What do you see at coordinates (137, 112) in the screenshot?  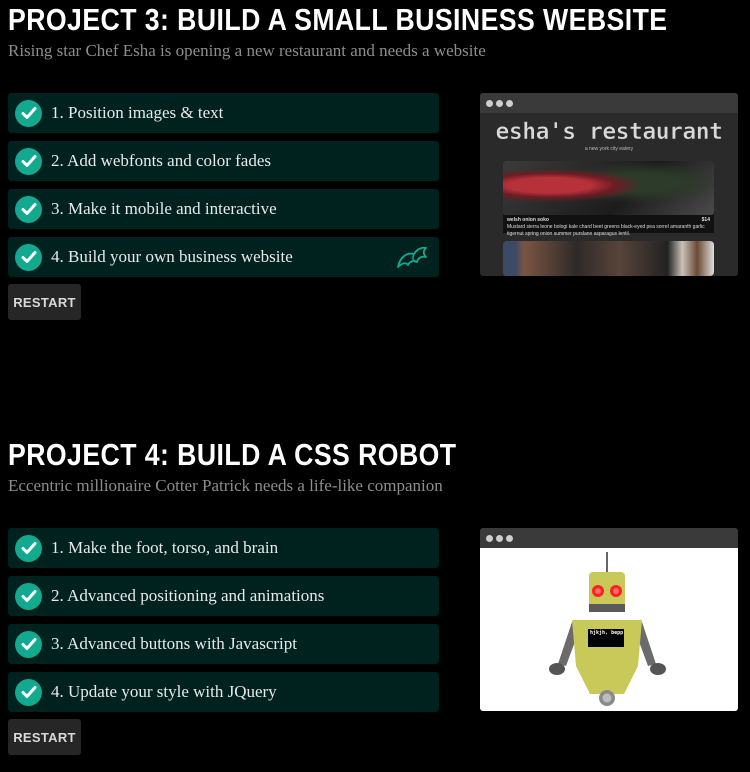 I see `step-label: 1. Position images & text` at bounding box center [137, 112].